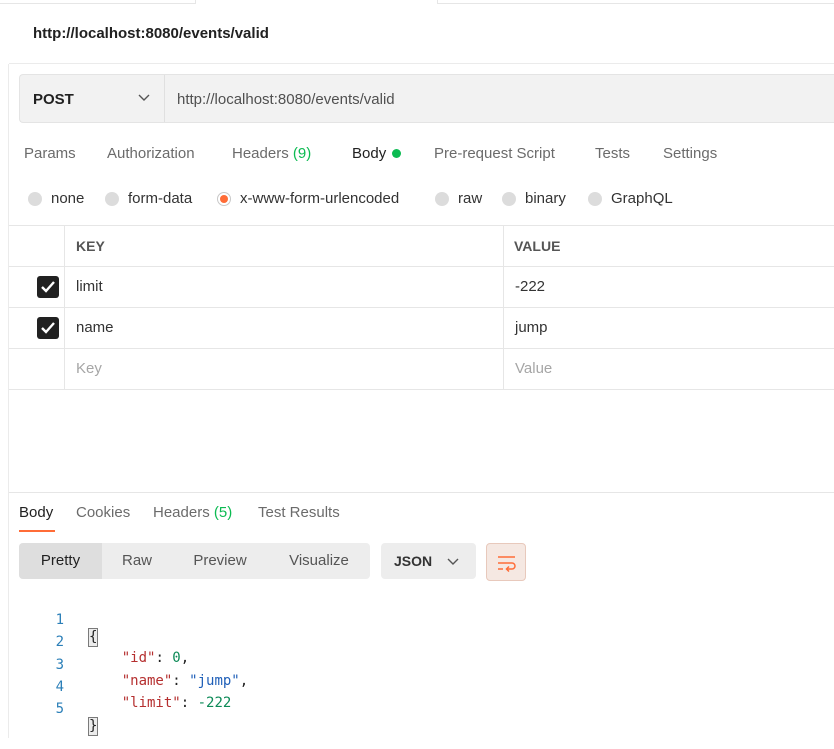 Image resolution: width=834 pixels, height=749 pixels. What do you see at coordinates (89, 368) in the screenshot?
I see `key-input: Key` at bounding box center [89, 368].